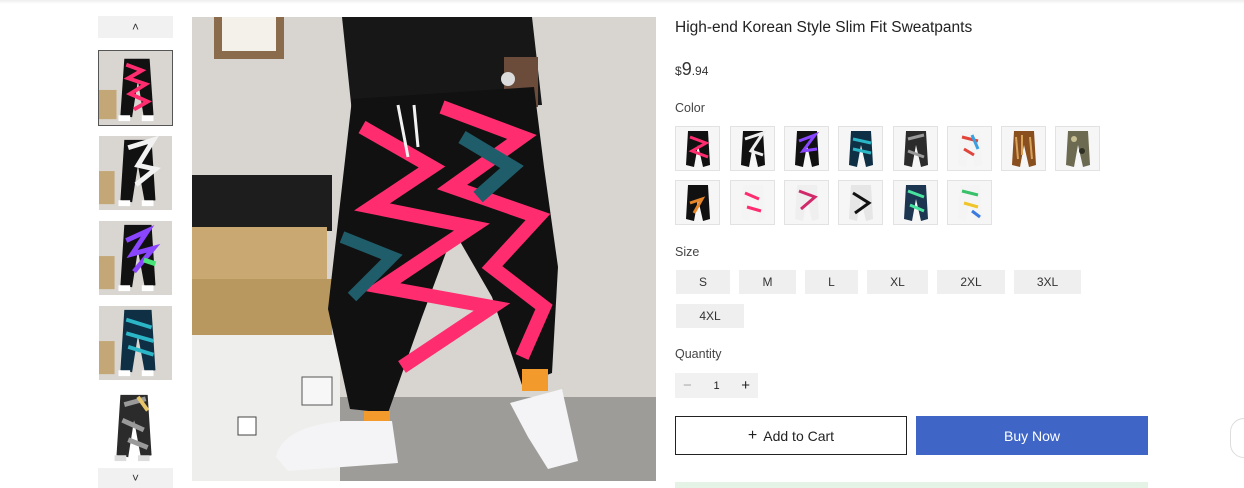  I want to click on product-price: $9.94, so click(691, 69).